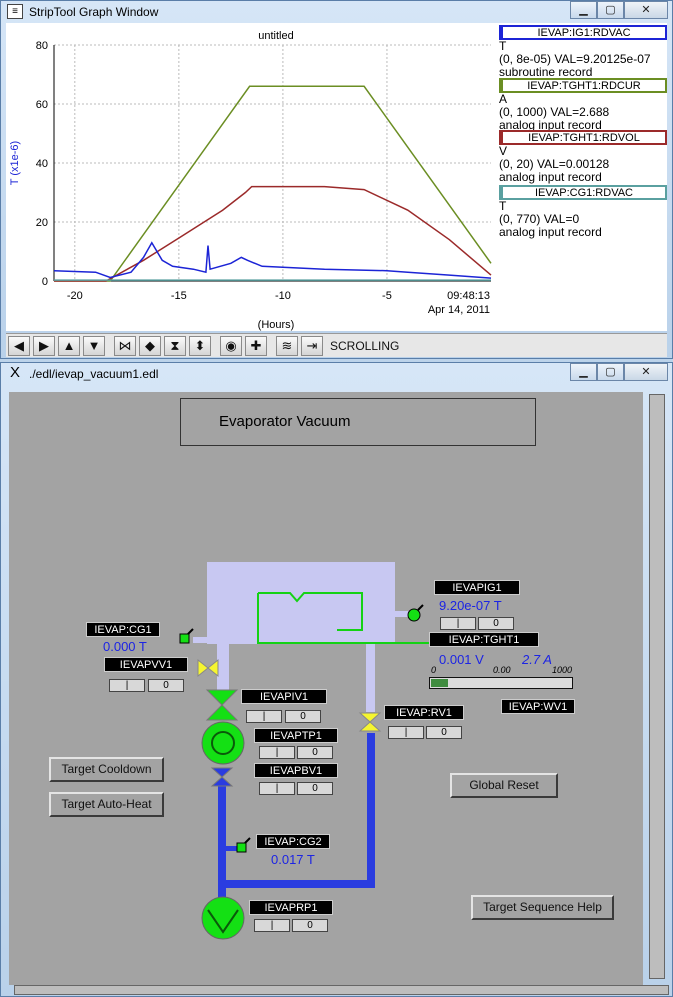  Describe the element at coordinates (444, 732) in the screenshot. I see `rv1-open-button: 0` at that location.